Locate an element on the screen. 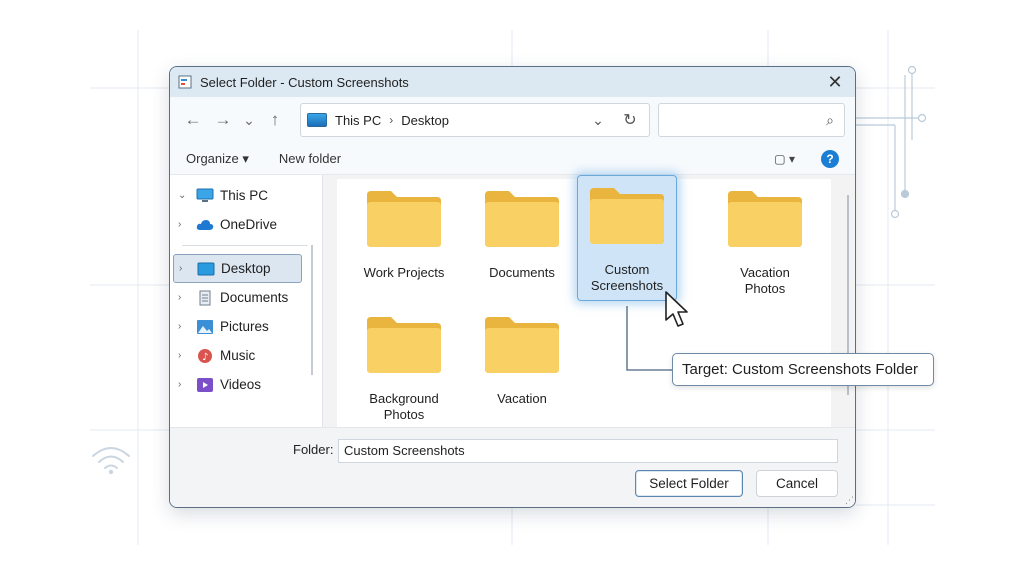 The height and width of the screenshot is (572, 1024). folder-label: Documents is located at coordinates (522, 272).